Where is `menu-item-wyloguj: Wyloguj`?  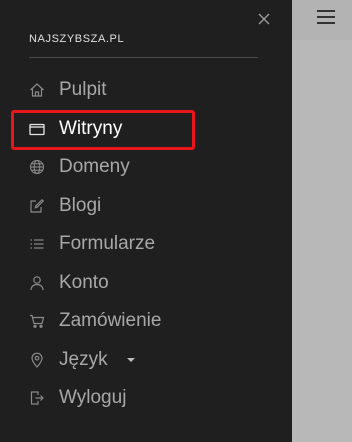
menu-item-wyloguj: Wyloguj is located at coordinates (146, 398).